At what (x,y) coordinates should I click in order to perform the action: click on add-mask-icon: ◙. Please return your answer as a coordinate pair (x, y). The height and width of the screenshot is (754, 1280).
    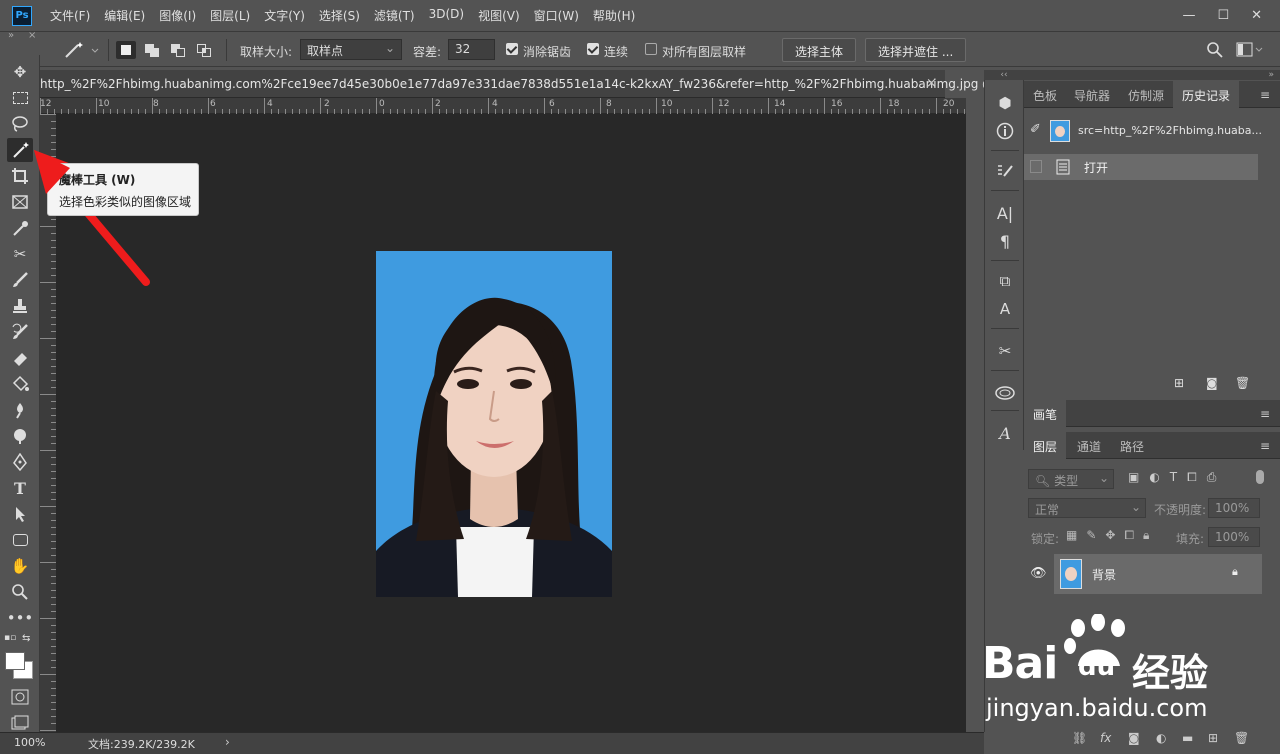
    Looking at the image, I should click on (1134, 738).